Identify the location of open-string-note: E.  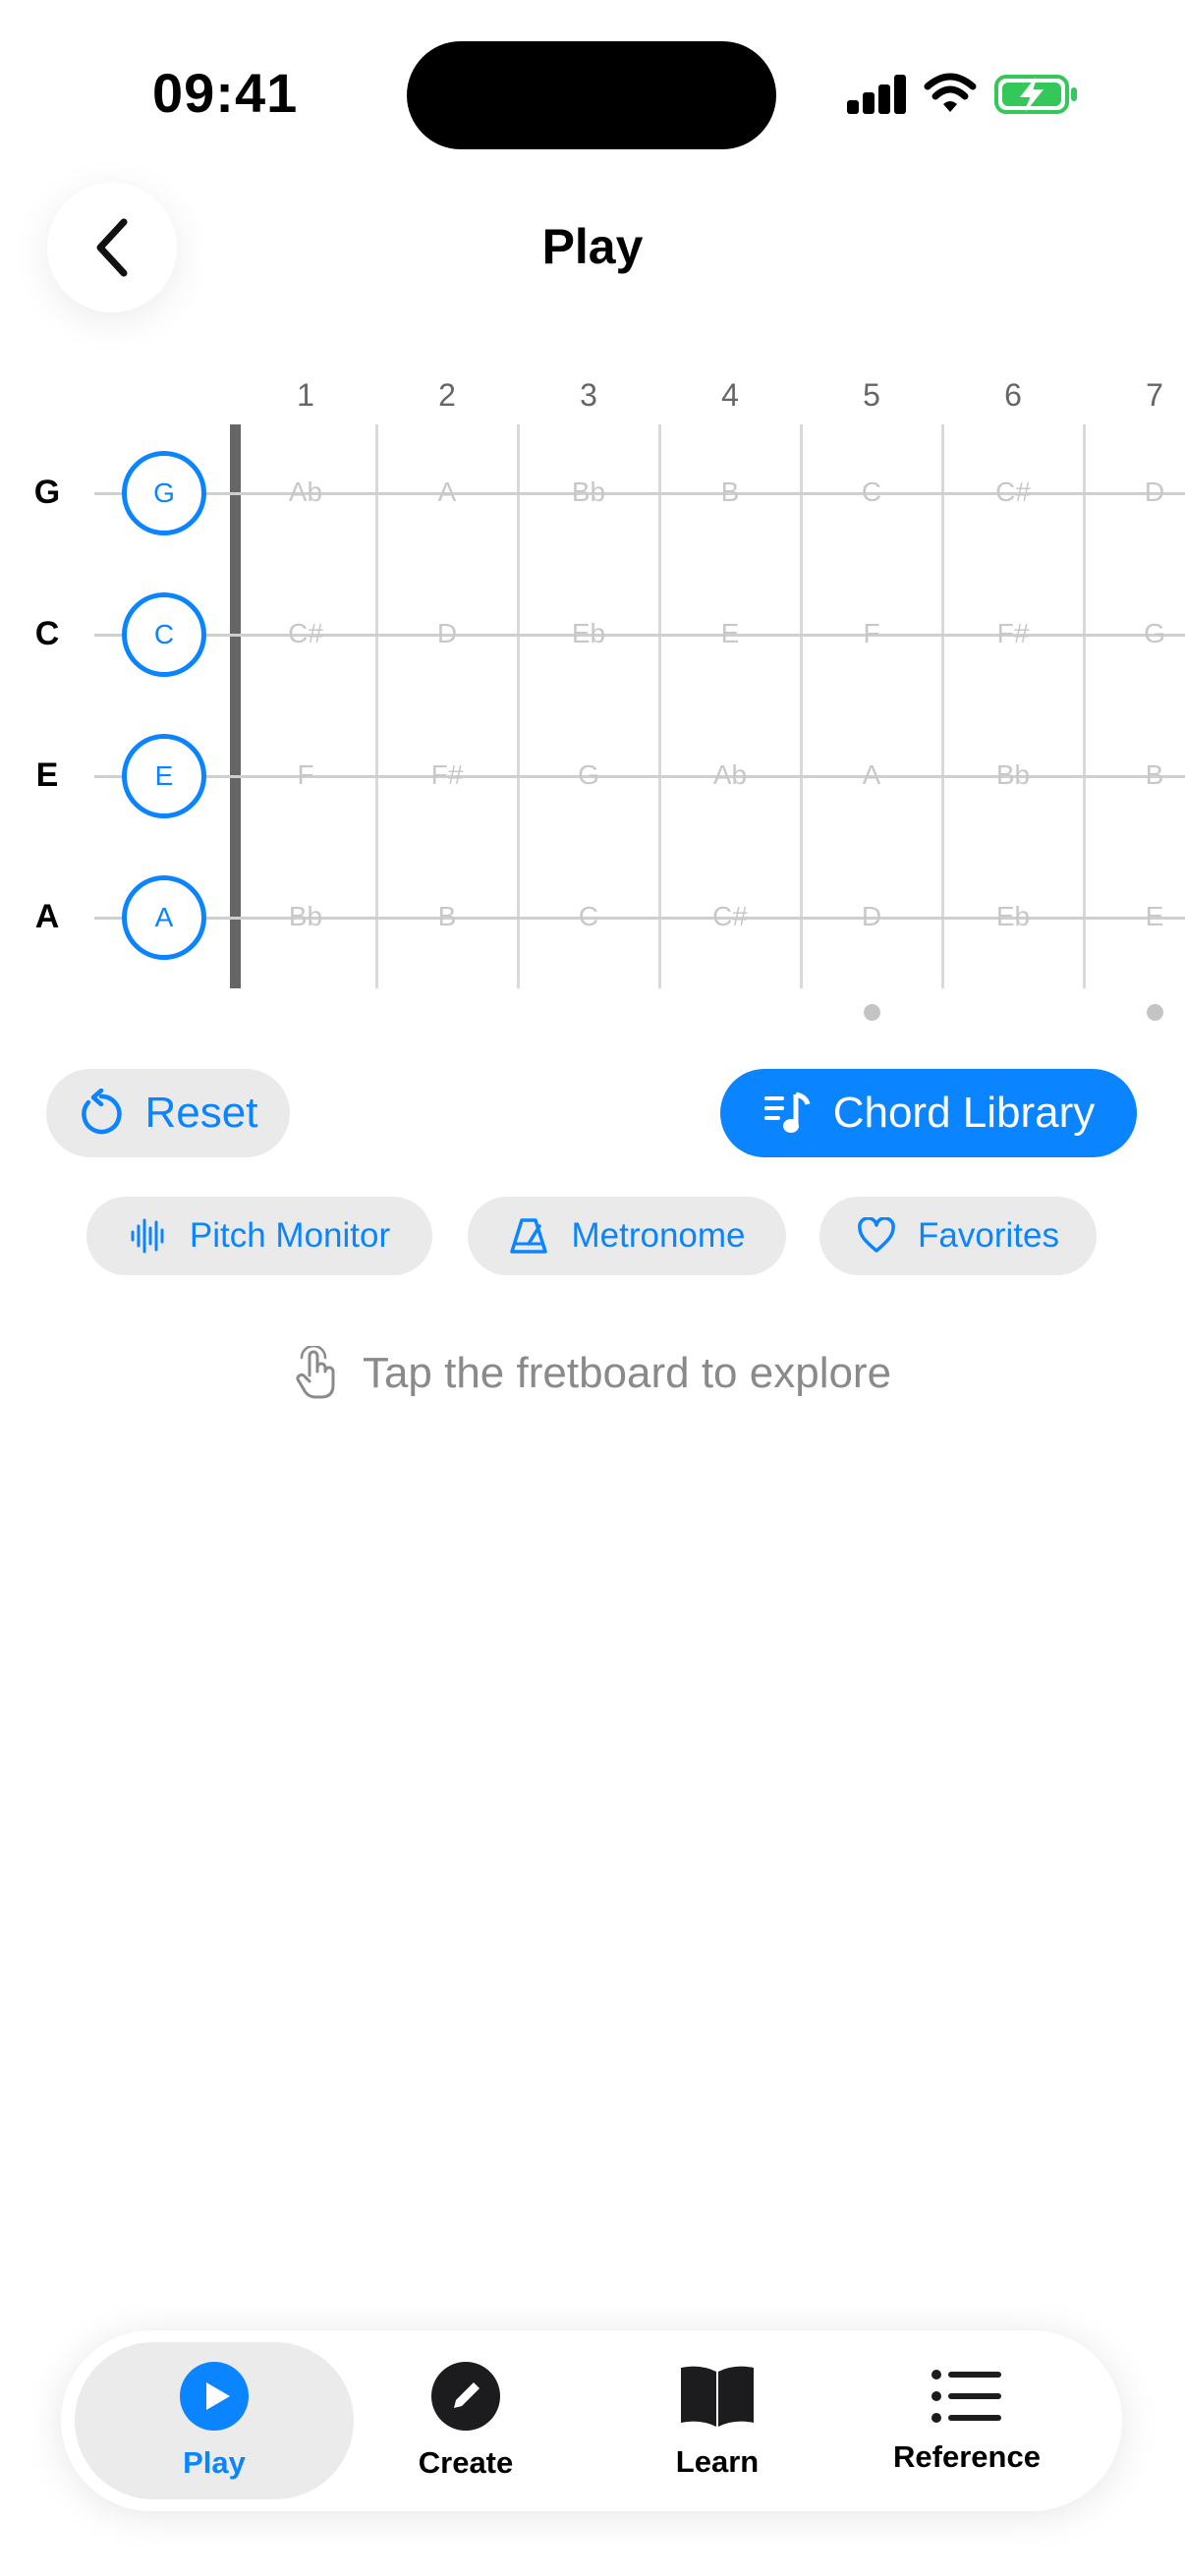
(164, 776).